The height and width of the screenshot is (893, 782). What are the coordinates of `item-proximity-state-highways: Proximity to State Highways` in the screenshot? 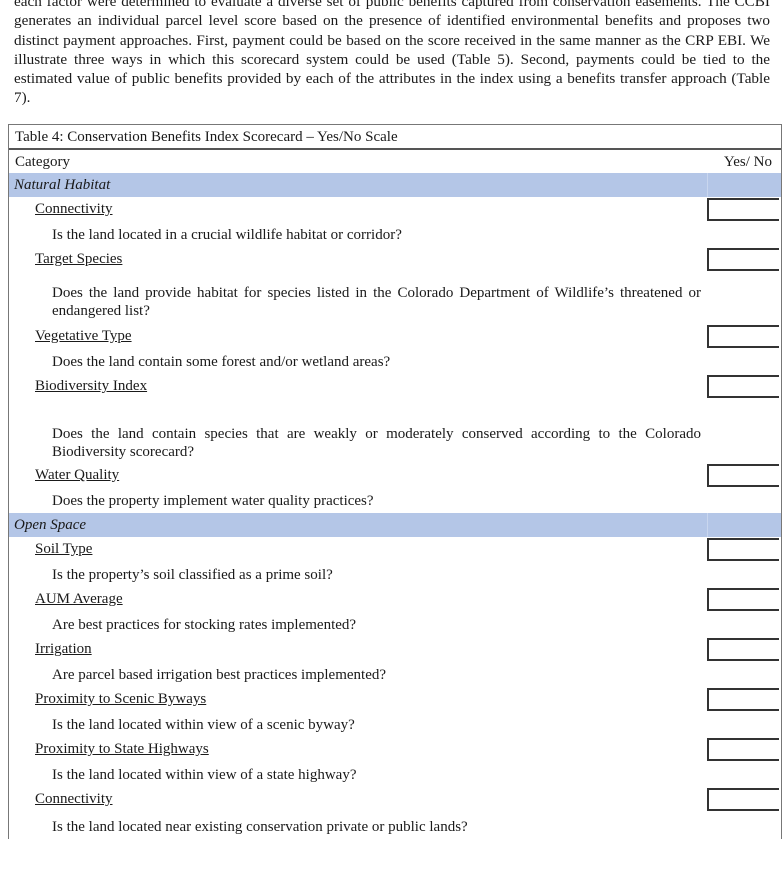 It's located at (395, 749).